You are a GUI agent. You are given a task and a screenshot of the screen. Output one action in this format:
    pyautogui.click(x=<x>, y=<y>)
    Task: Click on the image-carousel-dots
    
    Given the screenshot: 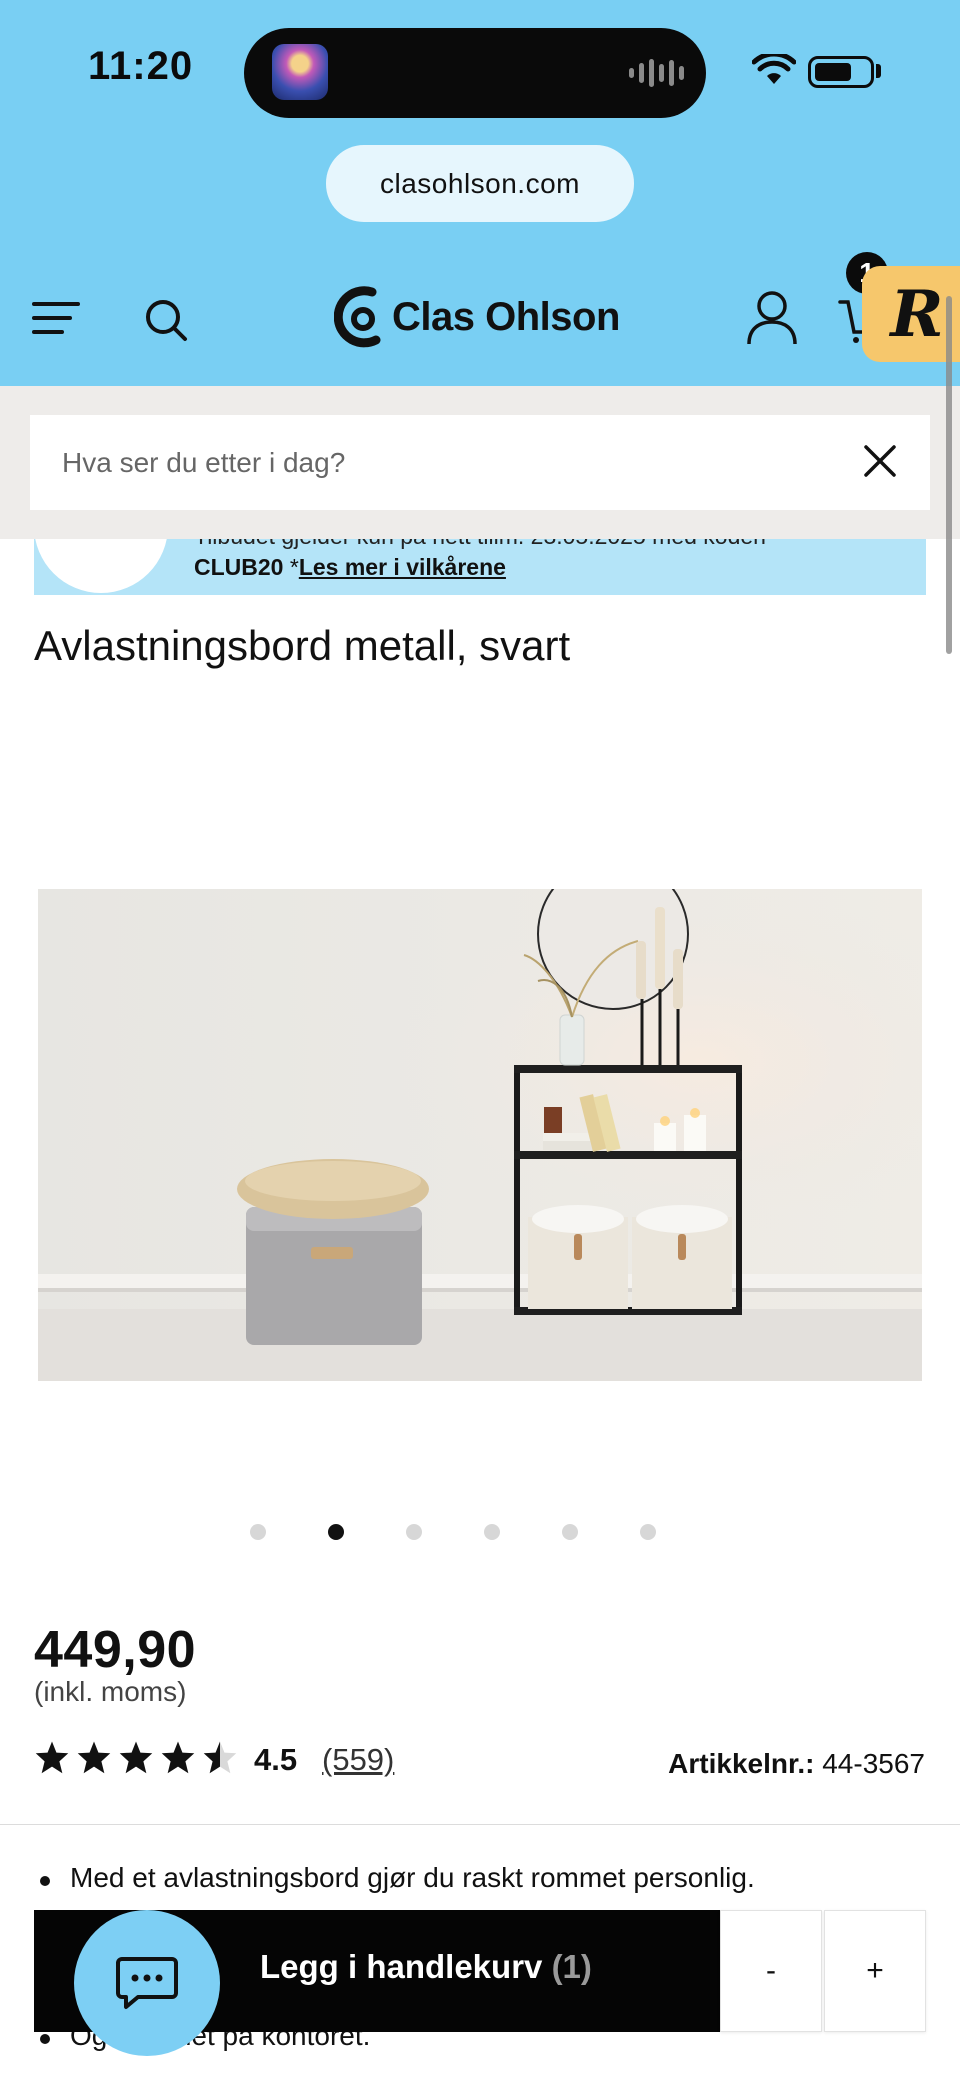 What is the action you would take?
    pyautogui.click(x=453, y=1532)
    